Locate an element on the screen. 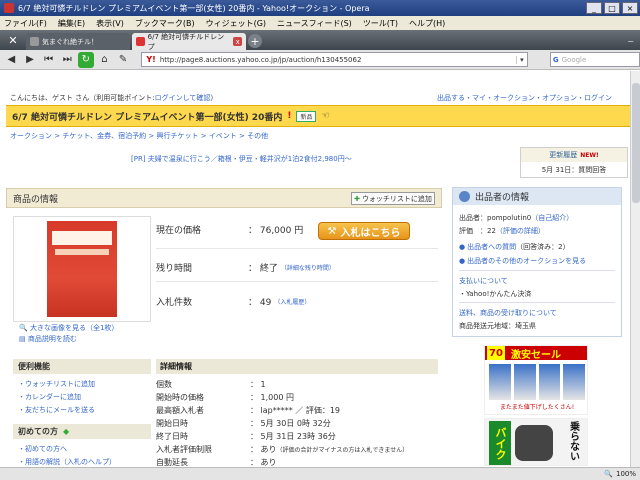 The height and width of the screenshot is (480, 640). minimize-button: _ is located at coordinates (594, 8).